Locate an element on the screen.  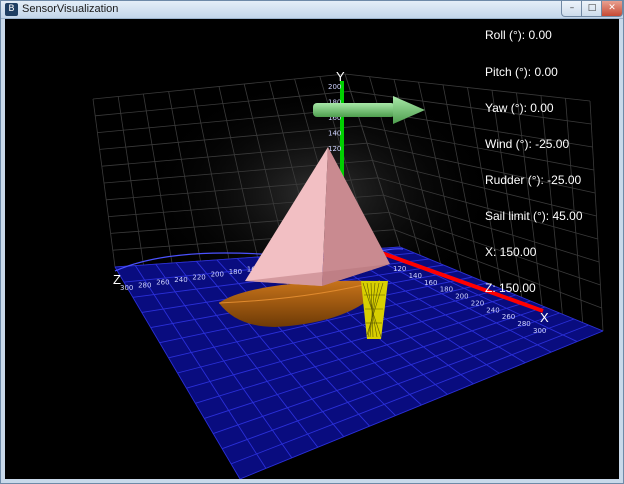
x-tick-label: 160 is located at coordinates (430, 283).